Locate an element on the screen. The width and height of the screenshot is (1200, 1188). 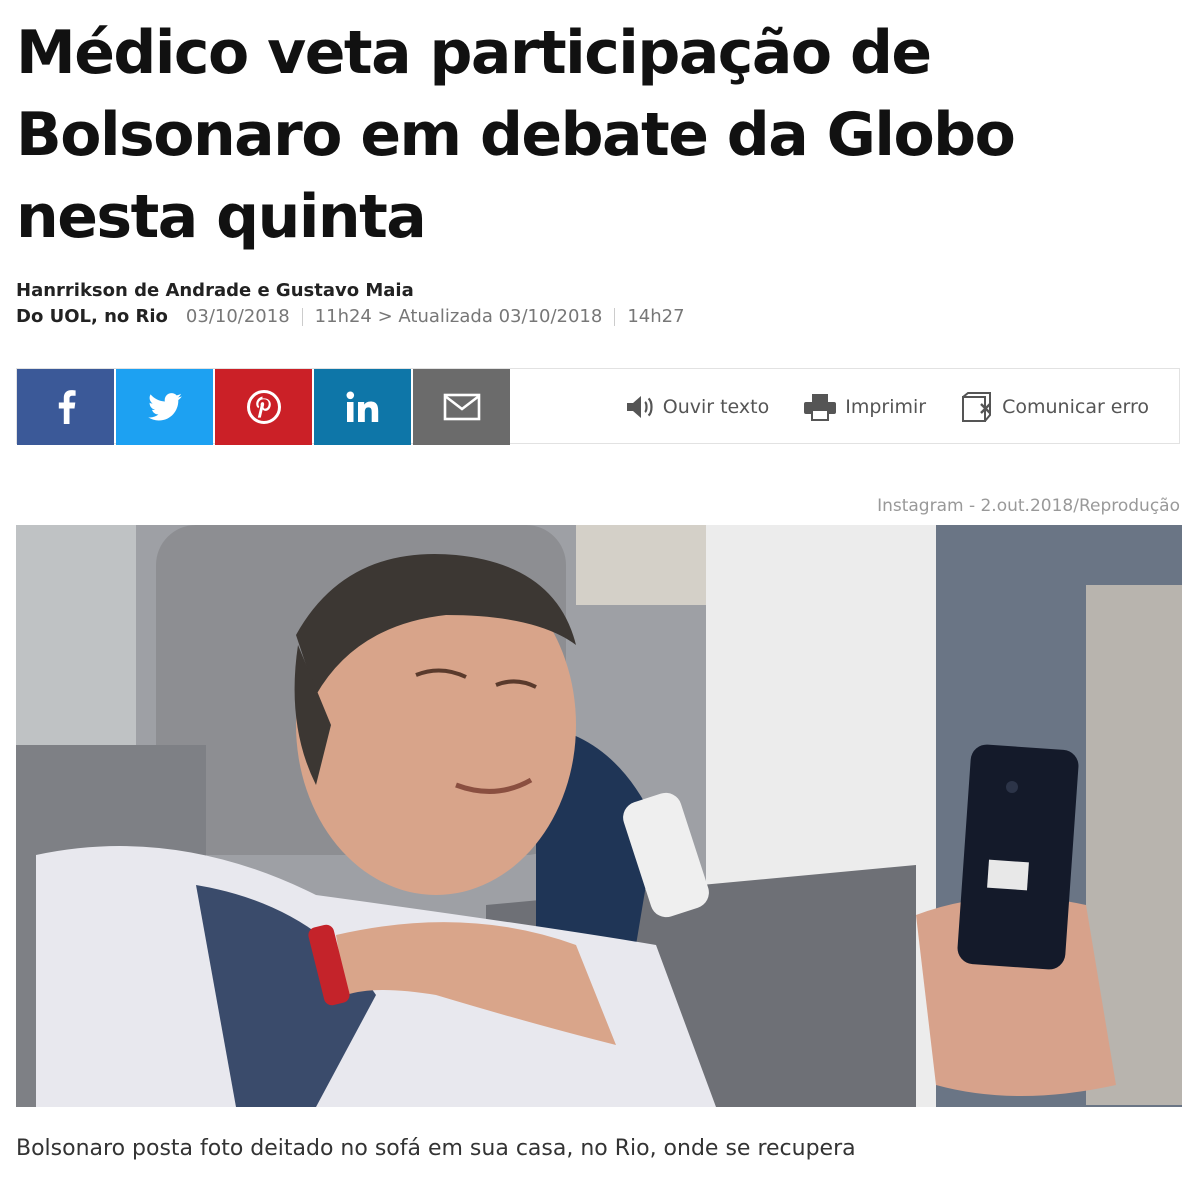
facebook-share-button is located at coordinates (65, 407).